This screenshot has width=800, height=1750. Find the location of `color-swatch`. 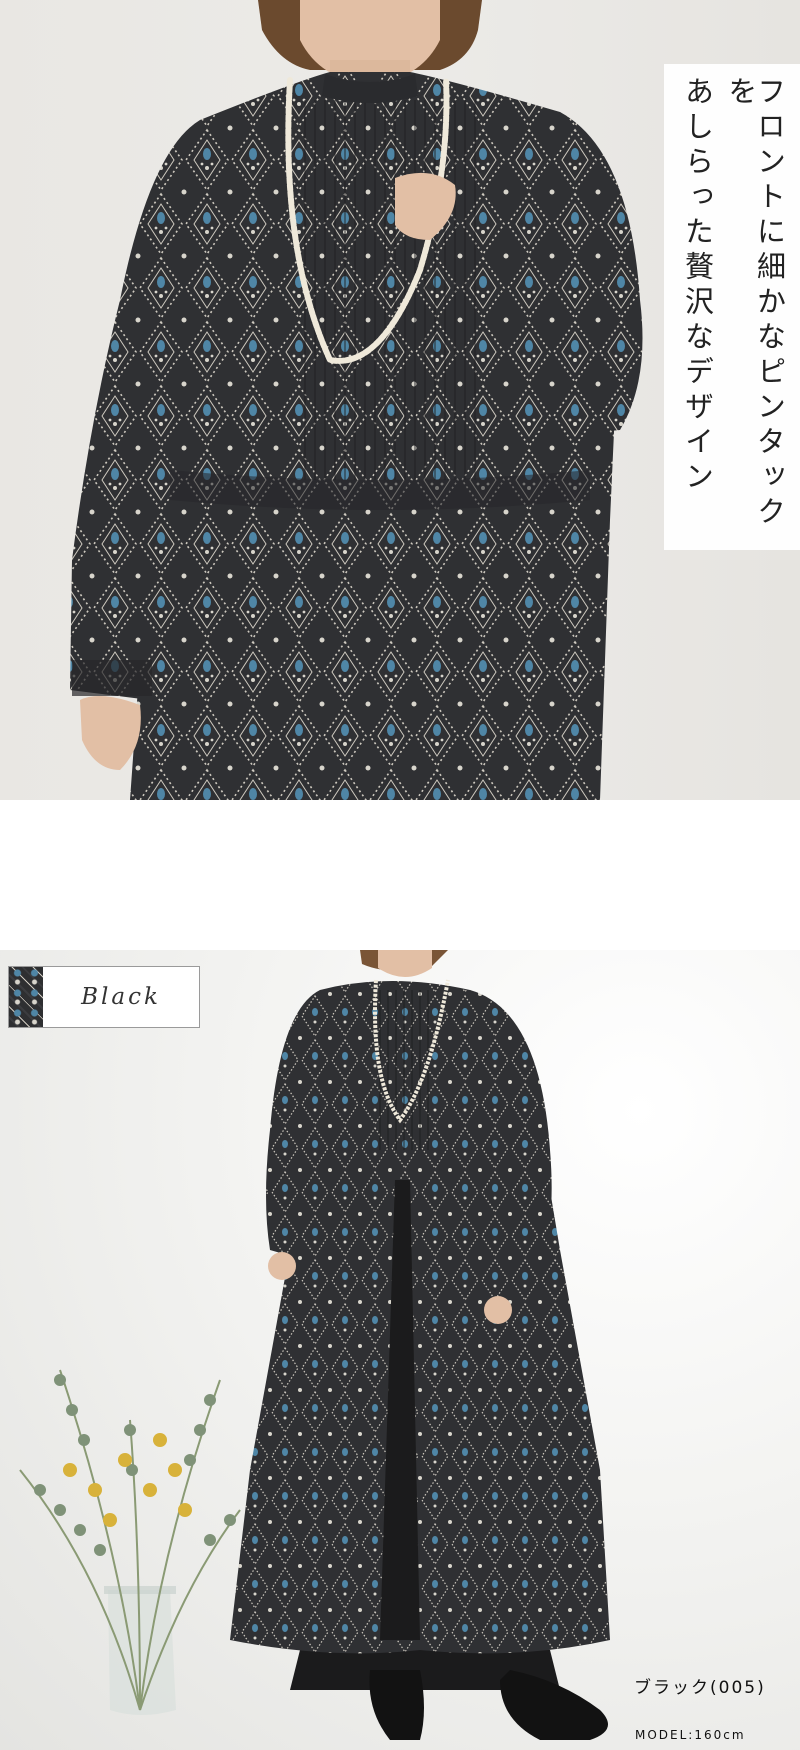

color-swatch is located at coordinates (26, 997).